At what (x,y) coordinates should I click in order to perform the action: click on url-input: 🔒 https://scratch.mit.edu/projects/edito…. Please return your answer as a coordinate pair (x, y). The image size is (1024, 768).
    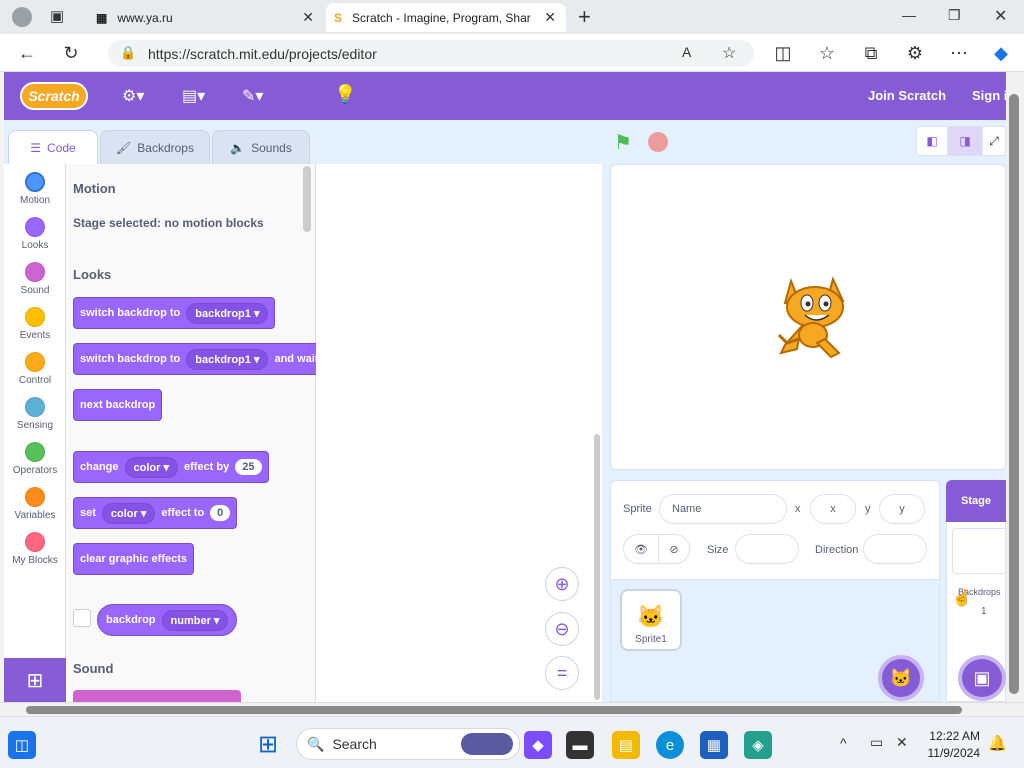
    Looking at the image, I should click on (431, 53).